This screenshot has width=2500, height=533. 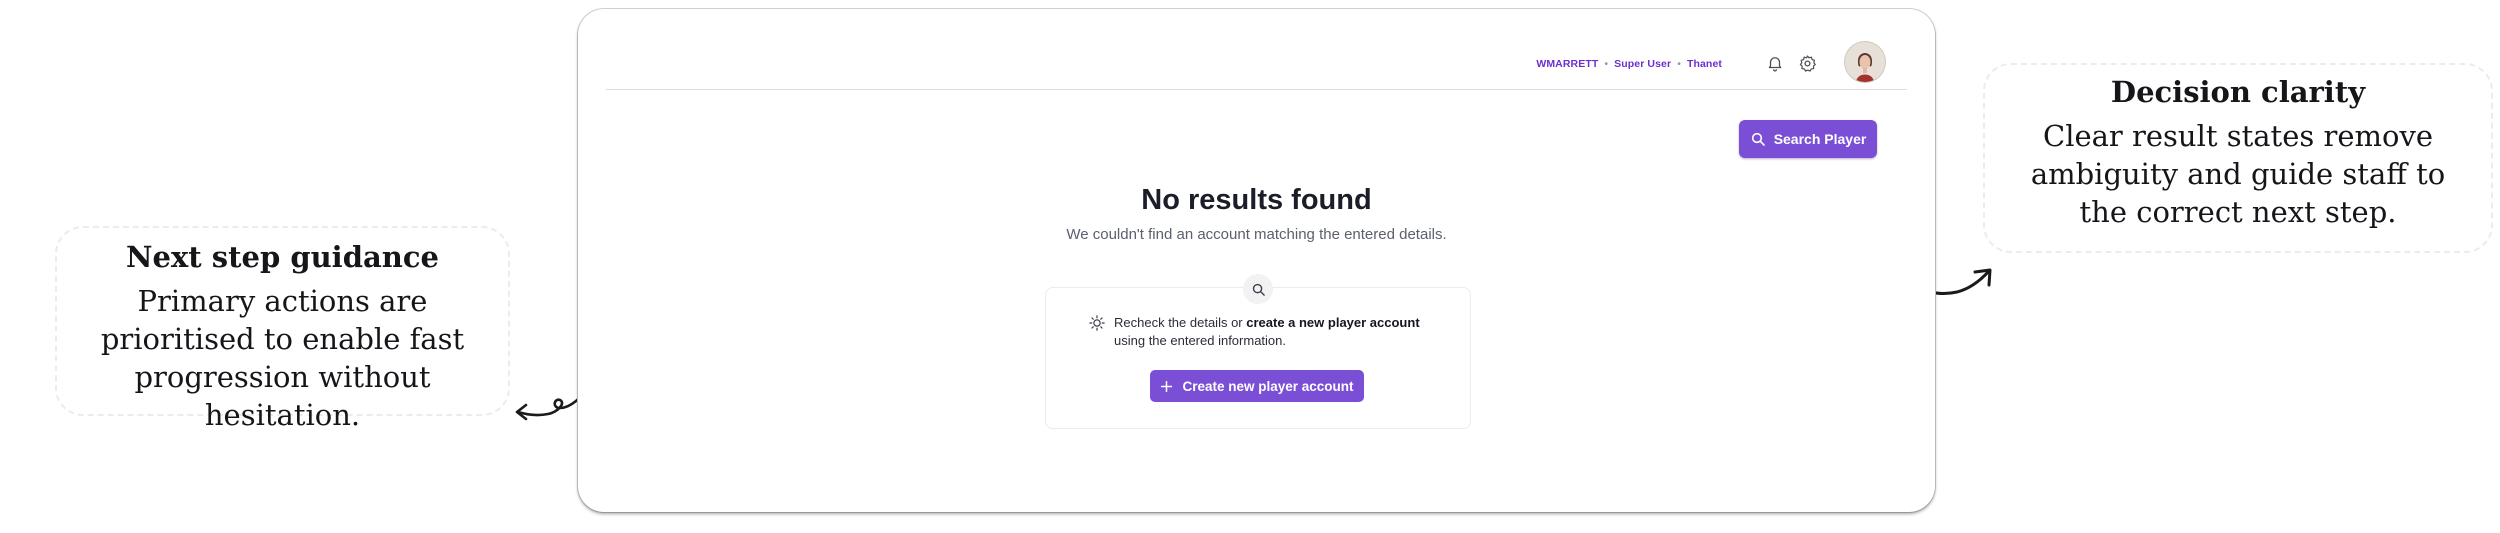 I want to click on top-bar: WMARRETT • Super User • Thanet, so click(x=1256, y=49).